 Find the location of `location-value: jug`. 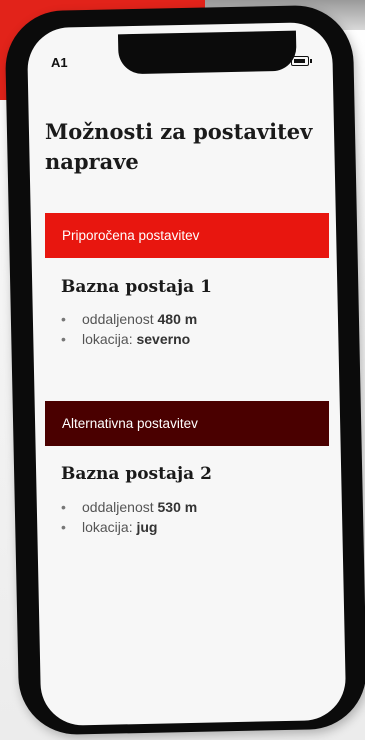

location-value: jug is located at coordinates (147, 527).